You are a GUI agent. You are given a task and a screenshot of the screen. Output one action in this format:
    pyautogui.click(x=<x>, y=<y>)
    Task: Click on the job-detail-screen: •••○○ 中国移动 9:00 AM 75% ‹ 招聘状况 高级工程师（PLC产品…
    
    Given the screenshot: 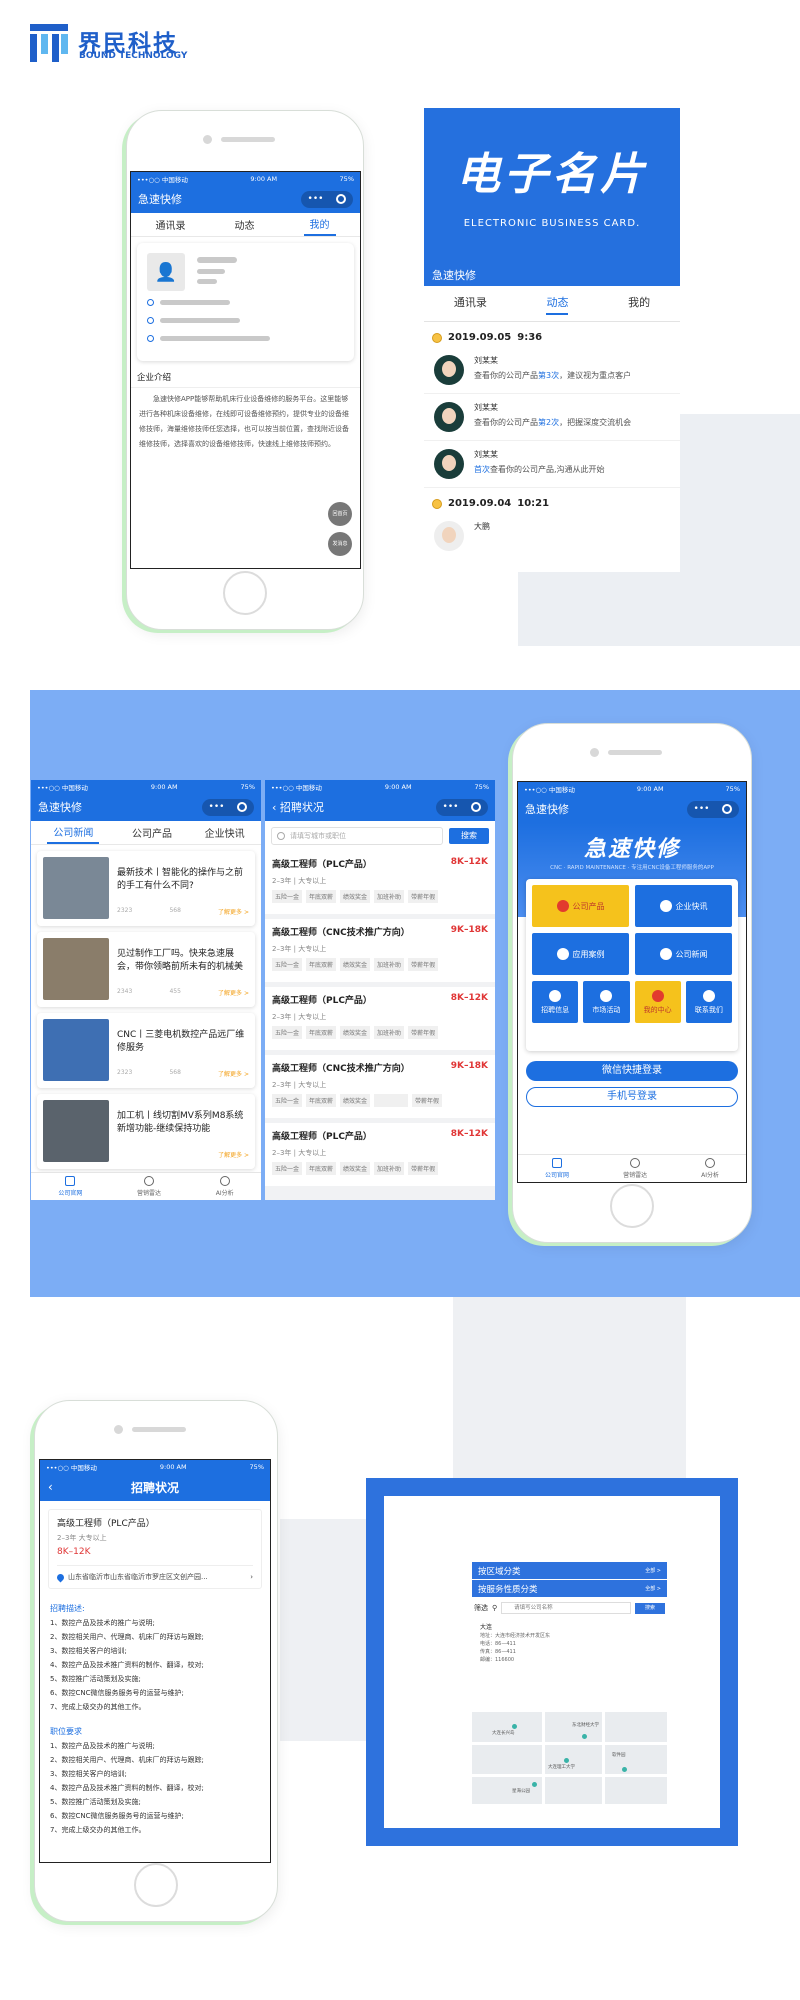 What is the action you would take?
    pyautogui.click(x=155, y=1661)
    